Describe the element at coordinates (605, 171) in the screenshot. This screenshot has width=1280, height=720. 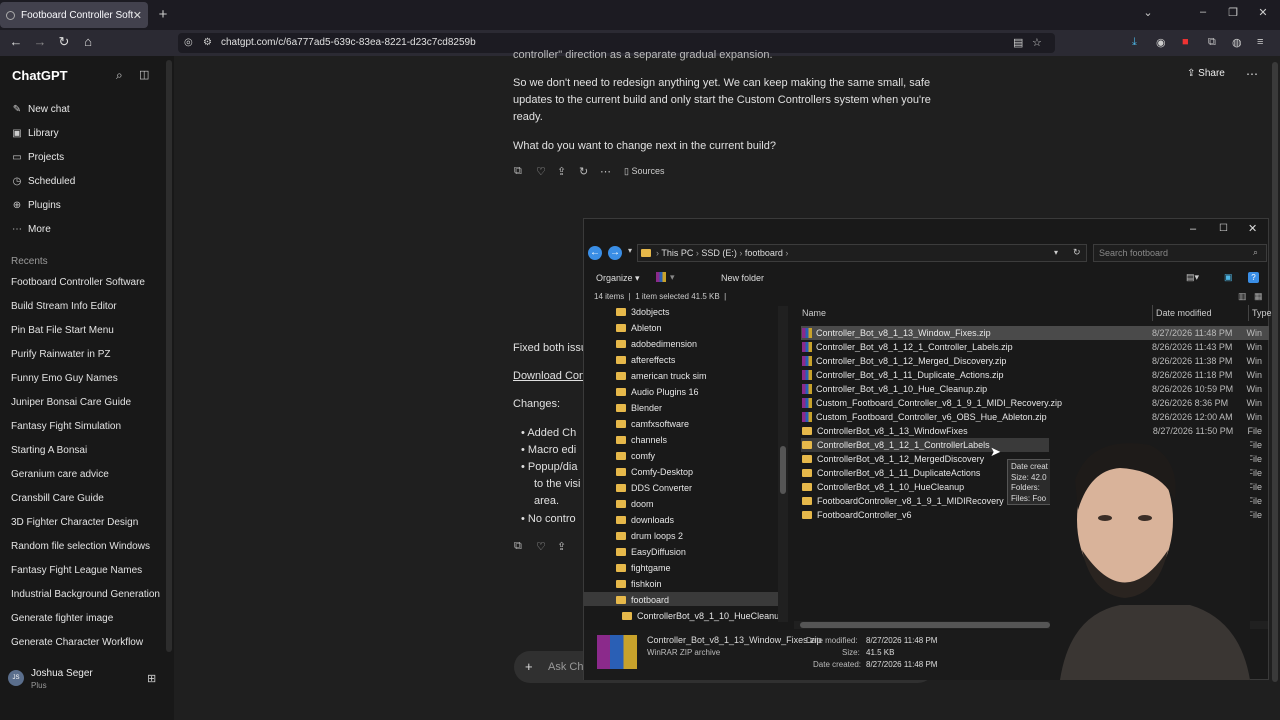
I see `more-actions-icon: ⋯` at that location.